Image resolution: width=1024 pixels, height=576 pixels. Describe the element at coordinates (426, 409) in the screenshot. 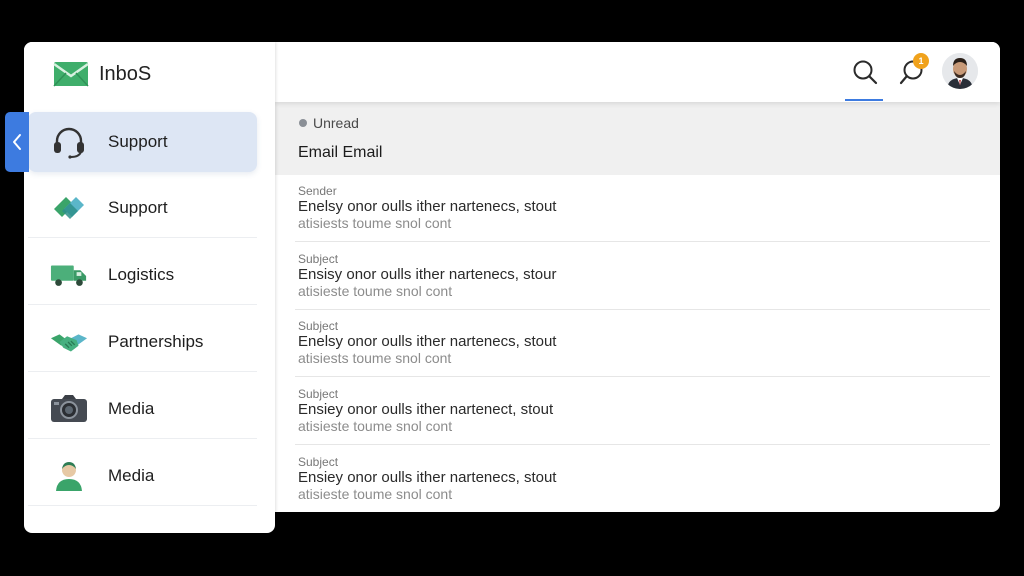

I see `email-summary: Ensiey onor oulls ither nartenect, stout` at that location.